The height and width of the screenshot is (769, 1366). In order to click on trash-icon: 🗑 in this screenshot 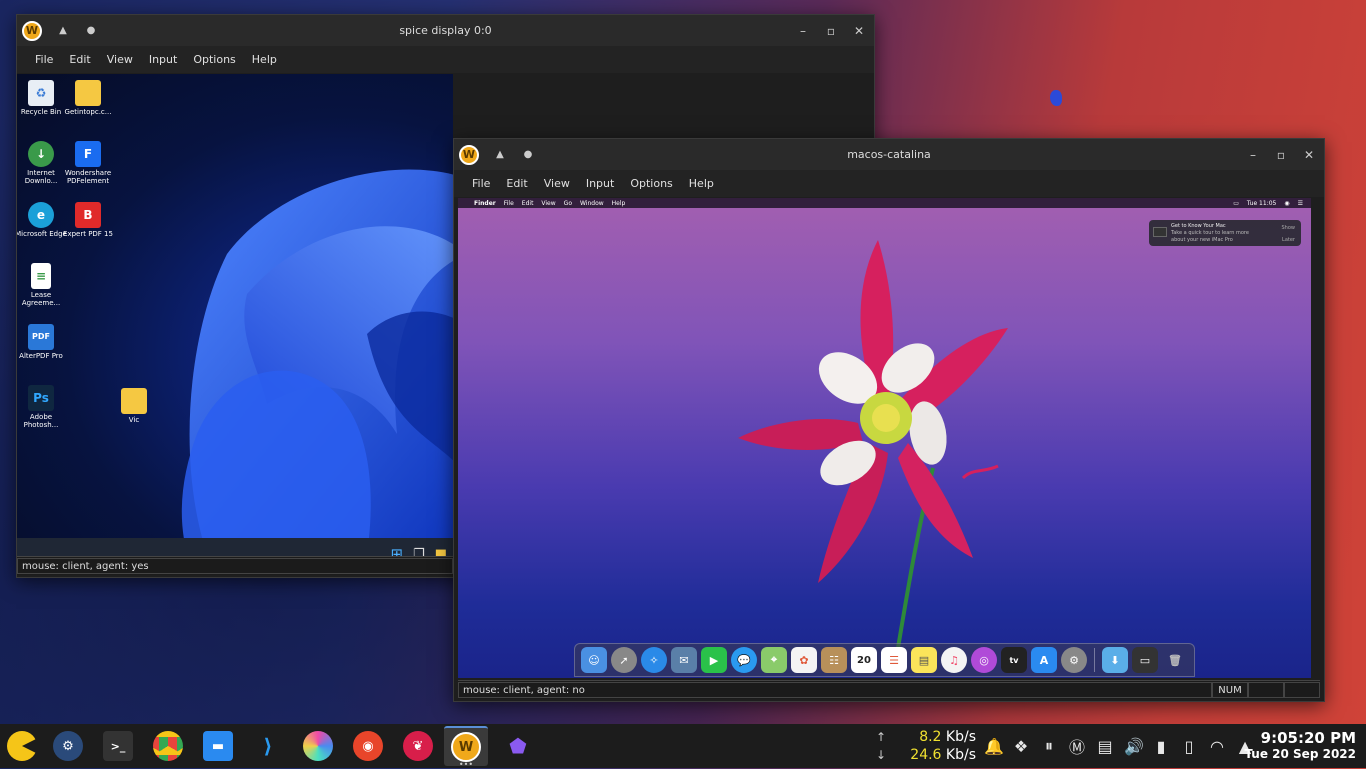, I will do `click(1175, 660)`.